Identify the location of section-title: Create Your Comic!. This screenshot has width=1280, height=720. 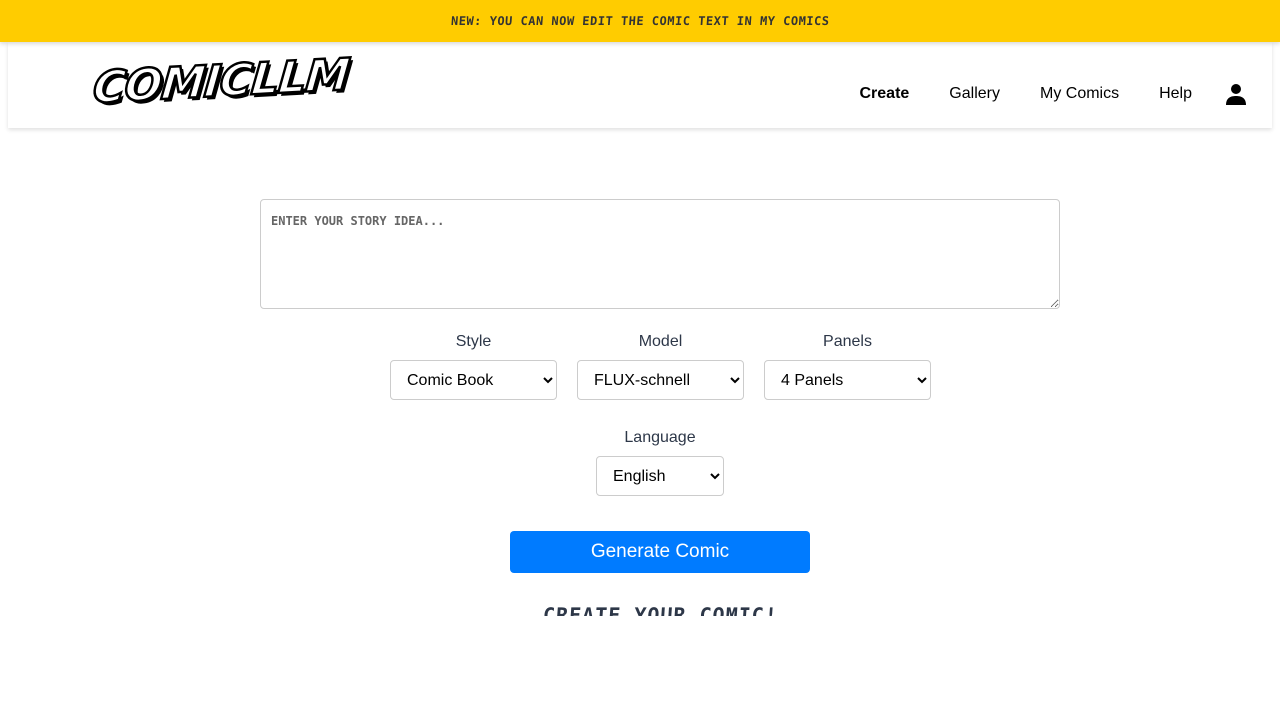
(660, 609).